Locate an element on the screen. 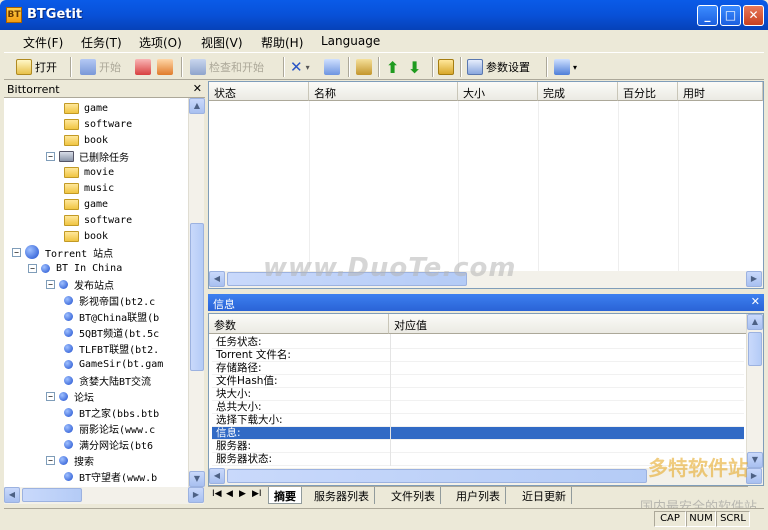  tree-vertical-scrollbar: ▲ ▼ is located at coordinates (196, 292).